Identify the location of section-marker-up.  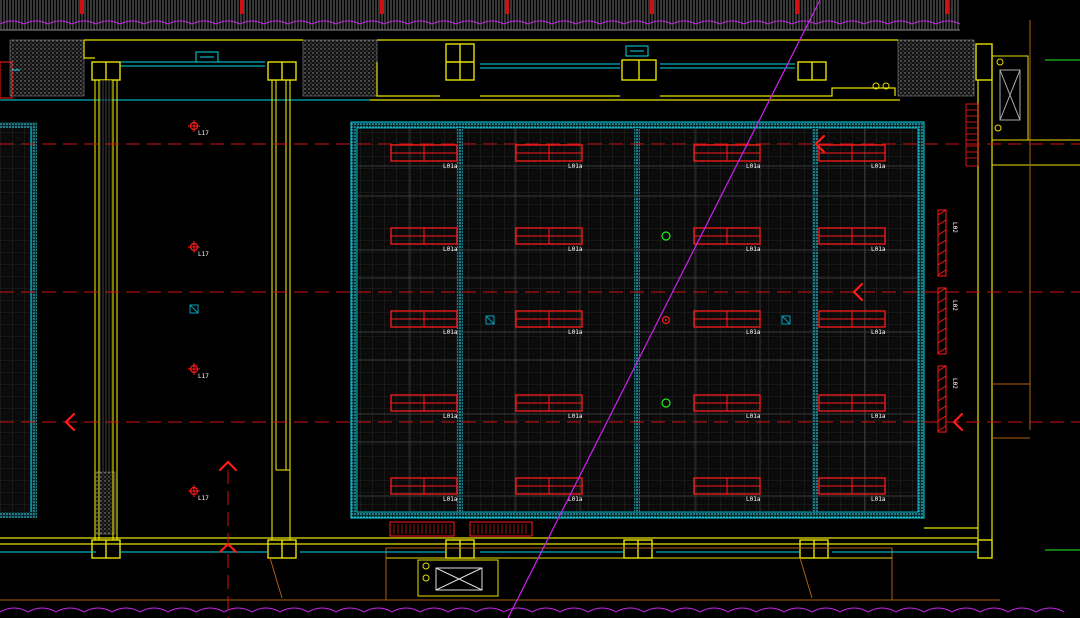
(228, 466).